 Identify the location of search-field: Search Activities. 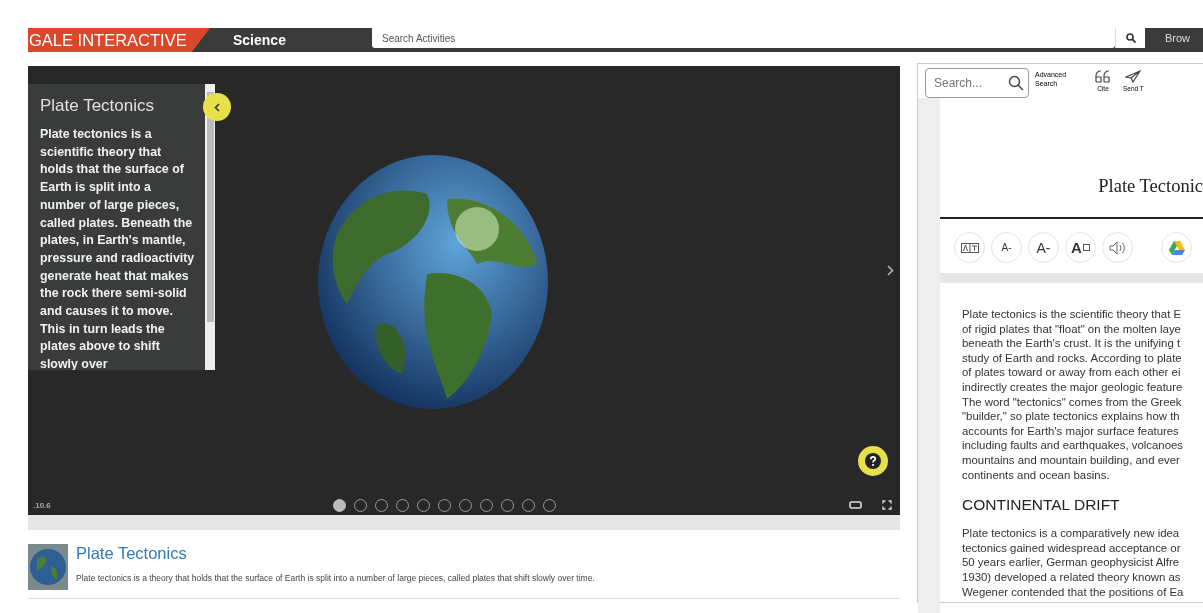
(743, 38).